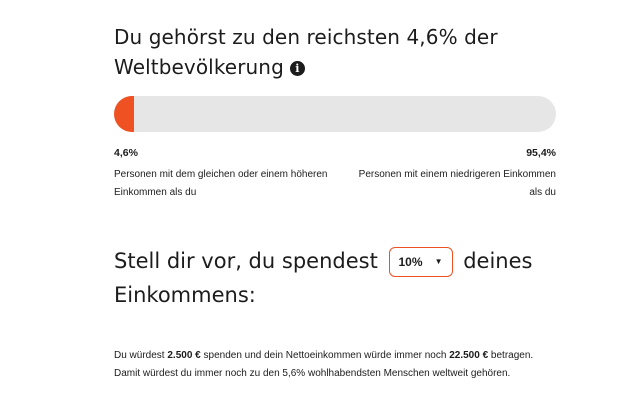 The width and height of the screenshot is (643, 405). Describe the element at coordinates (410, 262) in the screenshot. I see `donation-percent-value: 10%` at that location.